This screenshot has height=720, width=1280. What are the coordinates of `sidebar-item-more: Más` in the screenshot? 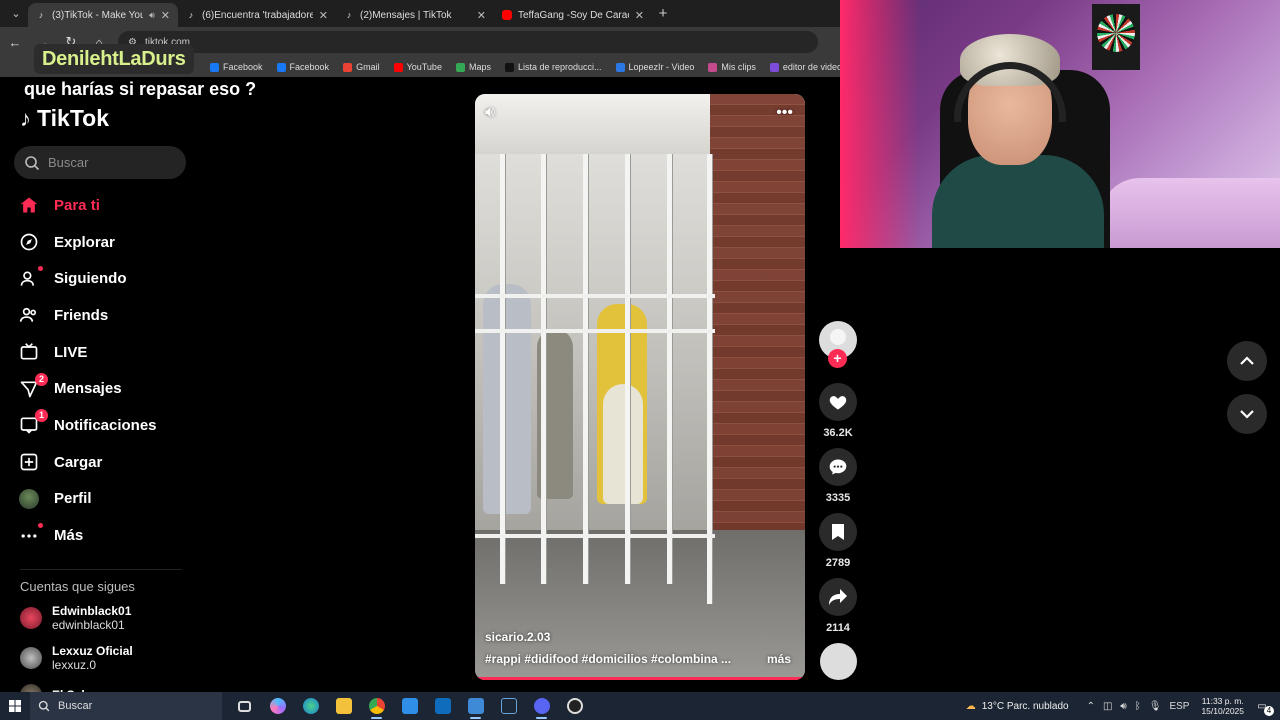 It's located at (108, 535).